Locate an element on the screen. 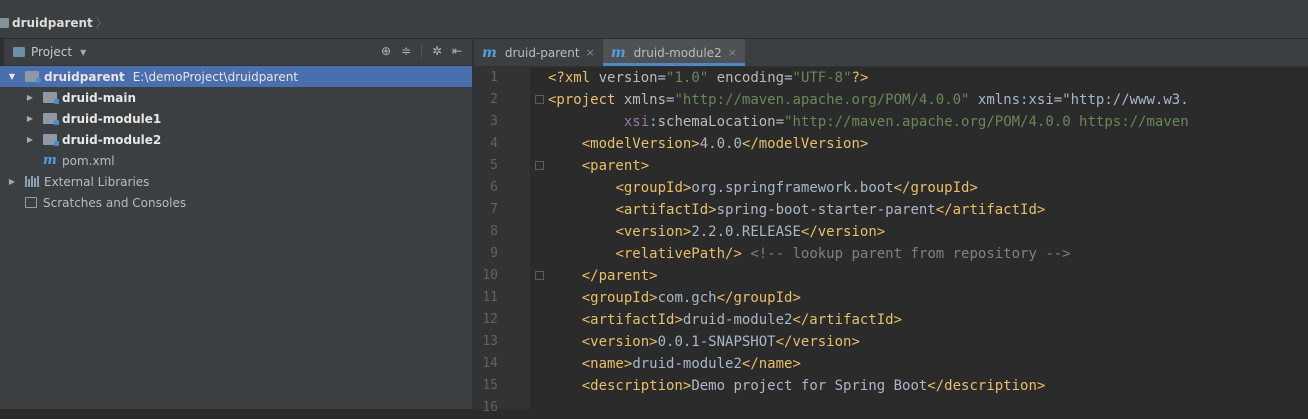  tree-item-label: Scratches and Consoles is located at coordinates (115, 202).